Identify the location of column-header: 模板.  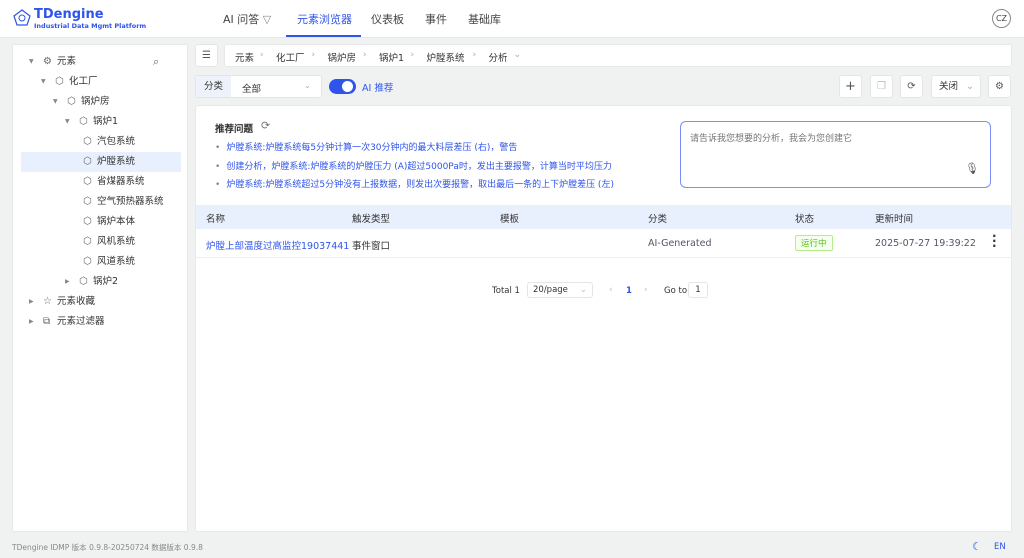
(510, 219).